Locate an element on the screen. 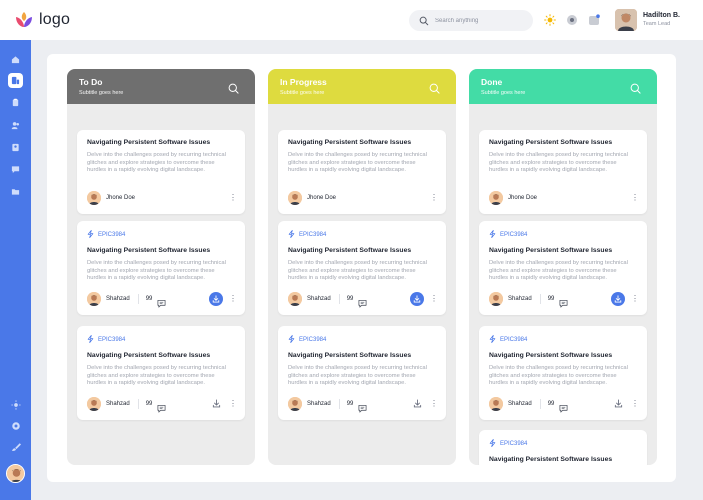 The height and width of the screenshot is (500, 703). search-box is located at coordinates (471, 20).